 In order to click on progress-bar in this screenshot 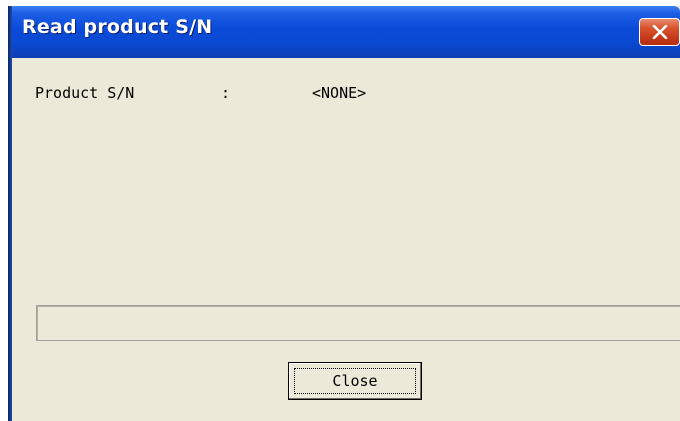, I will do `click(358, 323)`.